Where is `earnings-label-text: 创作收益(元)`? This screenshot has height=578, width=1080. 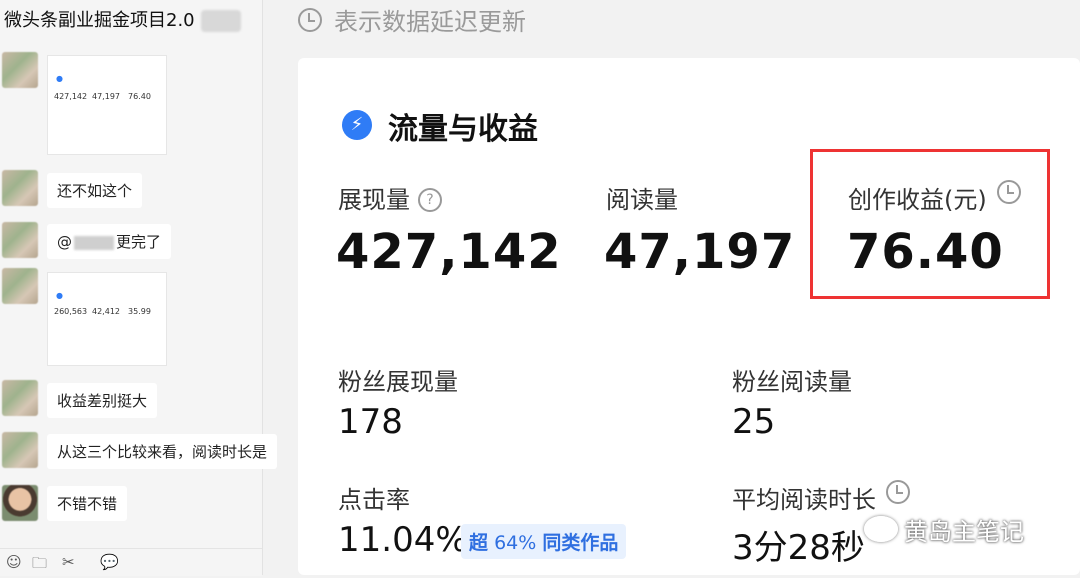
earnings-label-text: 创作收益(元) is located at coordinates (917, 200).